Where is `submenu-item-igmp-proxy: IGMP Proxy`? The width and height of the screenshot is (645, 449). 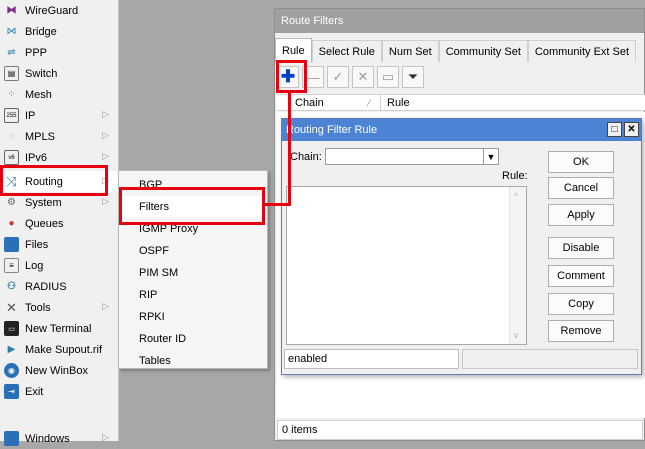 submenu-item-igmp-proxy: IGMP Proxy is located at coordinates (193, 228).